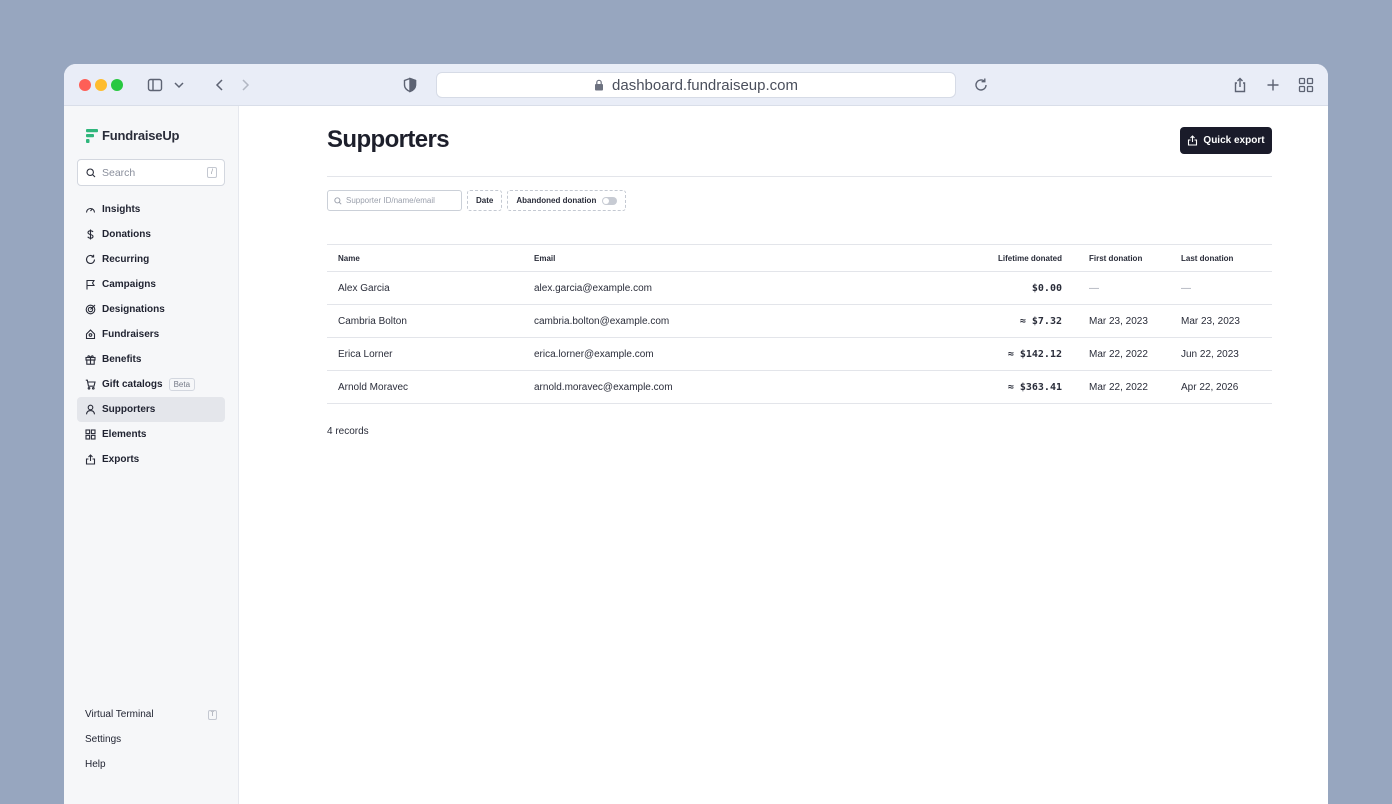 This screenshot has width=1392, height=804. What do you see at coordinates (95, 764) in the screenshot?
I see `sidebar-item-label: Help` at bounding box center [95, 764].